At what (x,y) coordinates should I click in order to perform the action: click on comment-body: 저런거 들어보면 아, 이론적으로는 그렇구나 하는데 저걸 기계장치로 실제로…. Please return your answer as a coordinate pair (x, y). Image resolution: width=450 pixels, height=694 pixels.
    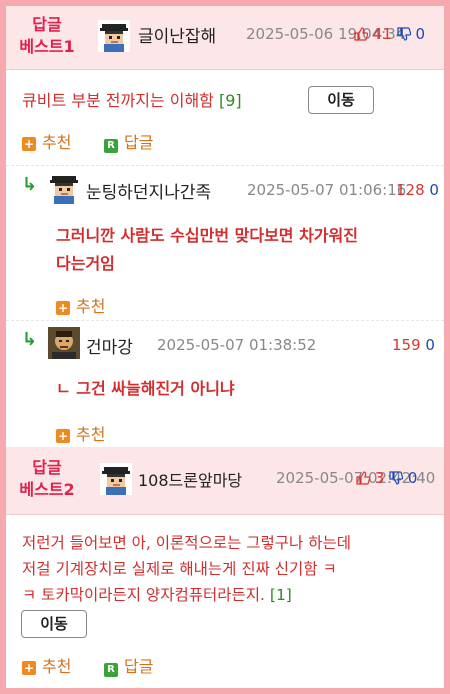
    Looking at the image, I should click on (186, 569).